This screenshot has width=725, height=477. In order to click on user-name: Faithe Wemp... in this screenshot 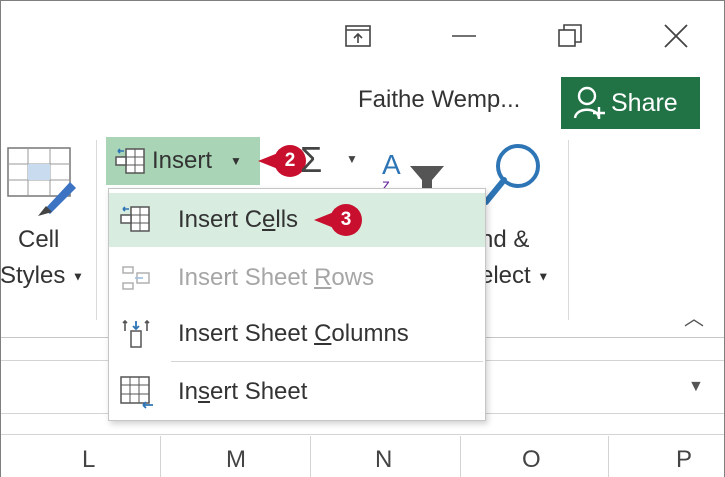, I will do `click(439, 100)`.